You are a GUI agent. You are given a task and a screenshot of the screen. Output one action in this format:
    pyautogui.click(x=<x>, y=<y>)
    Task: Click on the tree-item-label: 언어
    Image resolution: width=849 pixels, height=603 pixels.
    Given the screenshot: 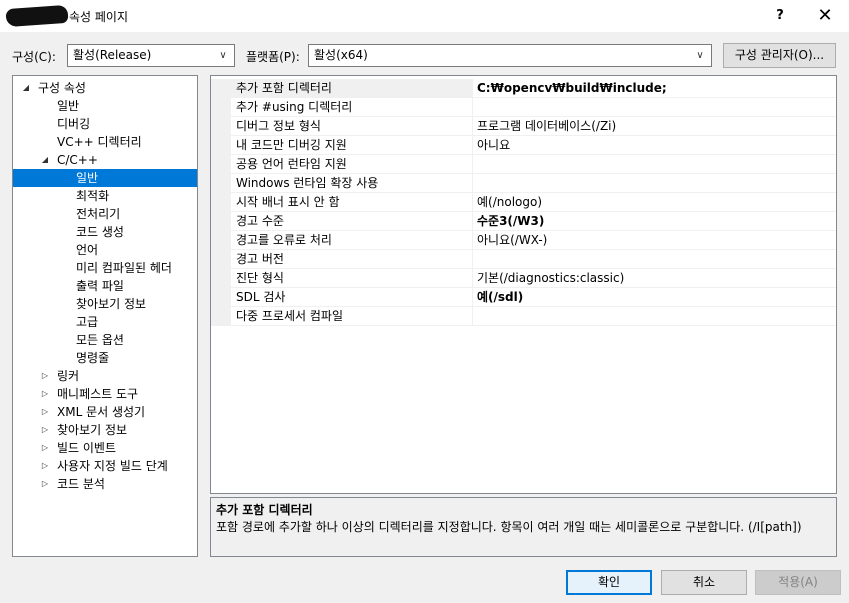 What is the action you would take?
    pyautogui.click(x=87, y=250)
    